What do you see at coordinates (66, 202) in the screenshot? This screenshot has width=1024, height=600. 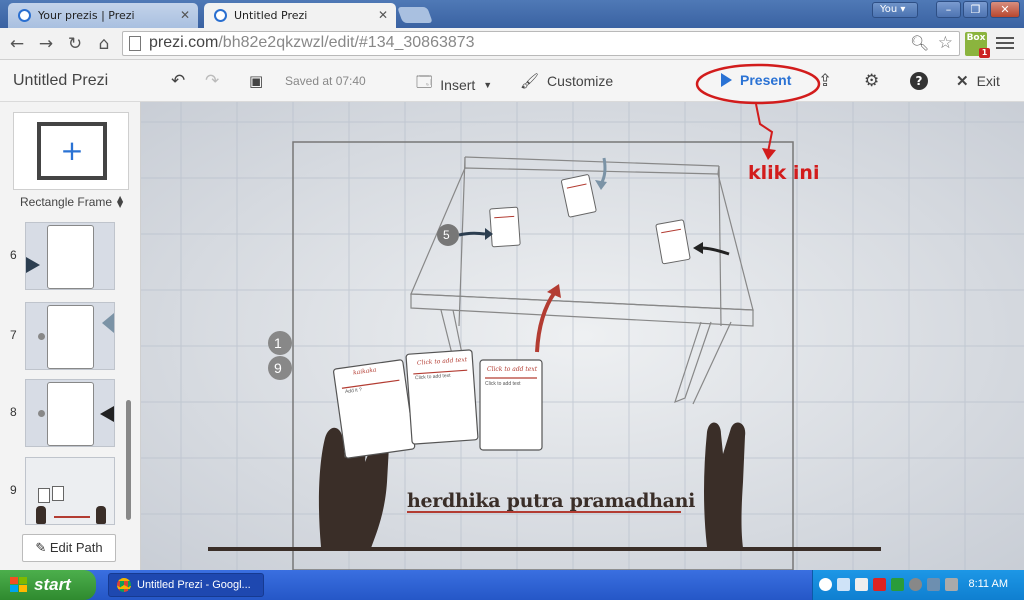 I see `frame-type-selector: Rectangle Frame` at bounding box center [66, 202].